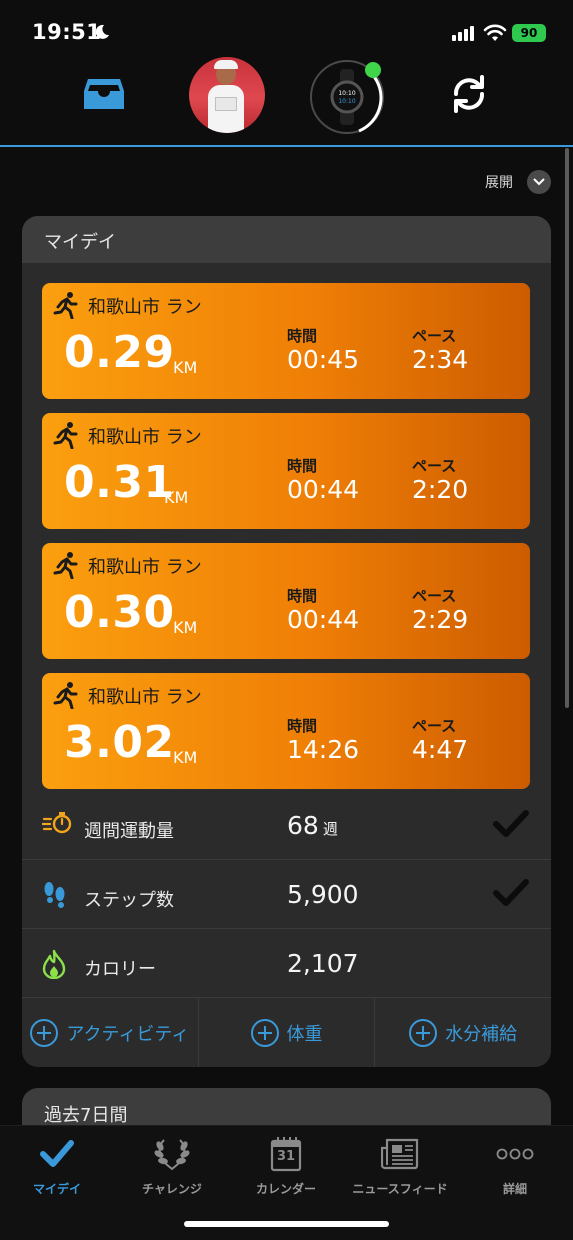 This screenshot has height=1240, width=573. Describe the element at coordinates (346, 93) in the screenshot. I see `watch-face-time: 10:10` at that location.